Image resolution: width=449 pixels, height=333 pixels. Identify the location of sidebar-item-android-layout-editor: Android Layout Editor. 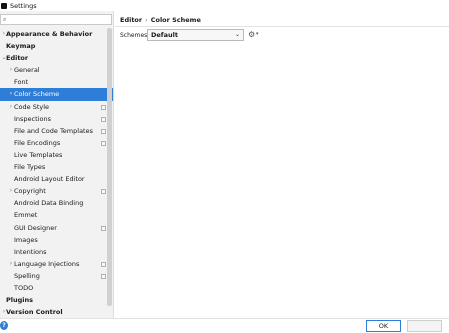
(56, 179).